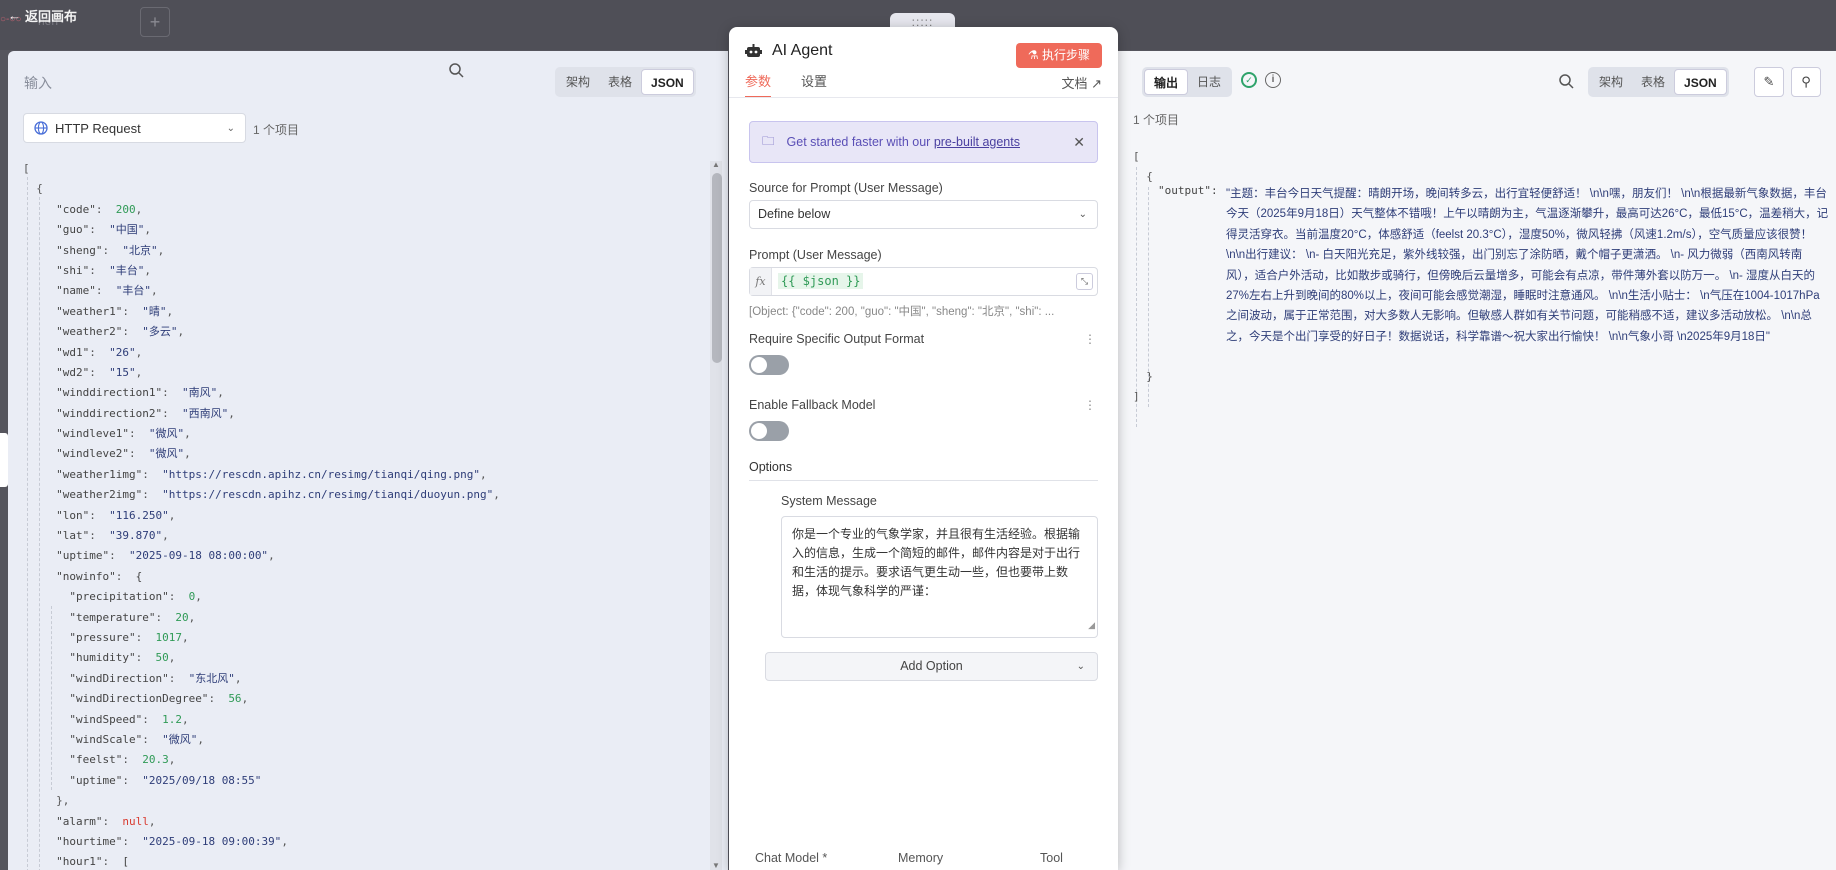  Describe the element at coordinates (846, 188) in the screenshot. I see `source-prompt-label: Source for Prompt (User Message)` at that location.